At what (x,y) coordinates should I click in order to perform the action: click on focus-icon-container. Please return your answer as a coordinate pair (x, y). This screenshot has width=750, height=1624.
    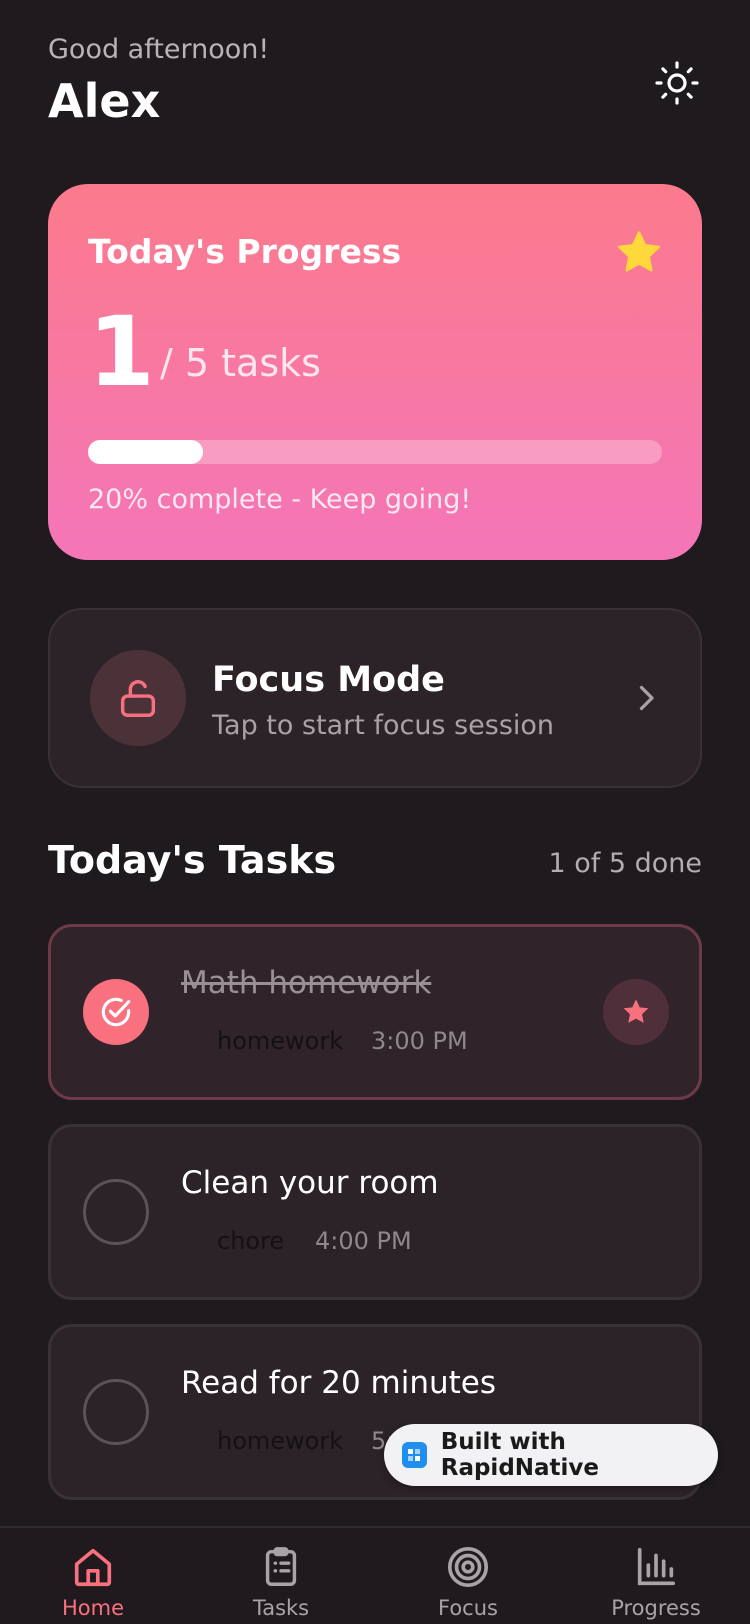
    Looking at the image, I should click on (138, 698).